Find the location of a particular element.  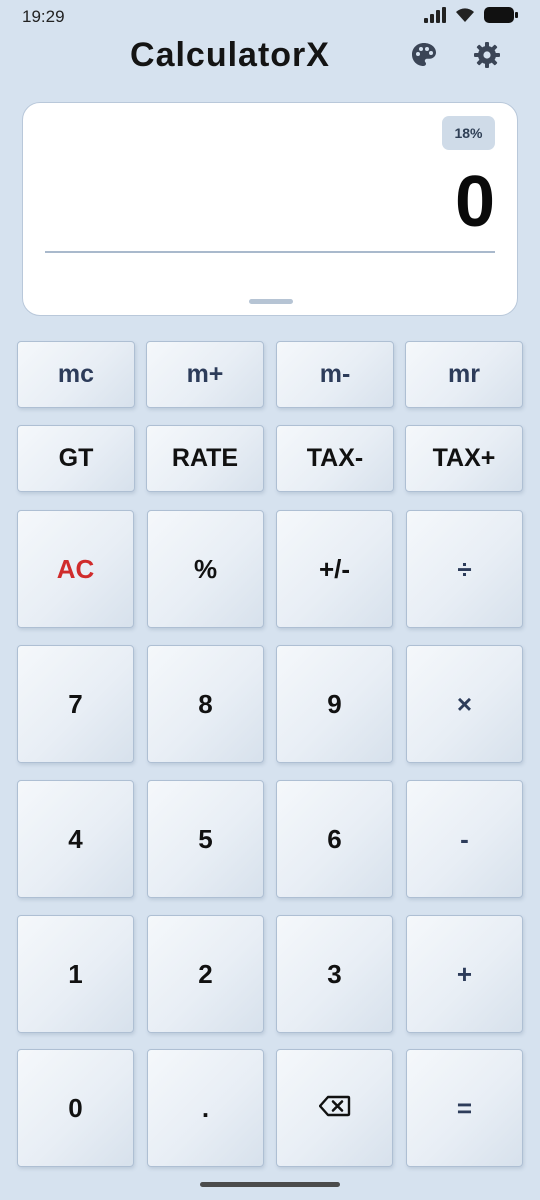

drag-handle is located at coordinates (271, 301).